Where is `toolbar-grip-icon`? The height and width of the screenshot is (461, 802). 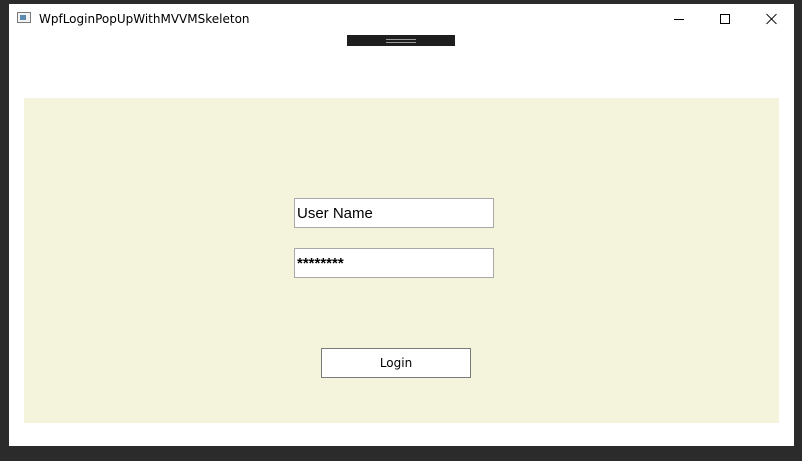
toolbar-grip-icon is located at coordinates (401, 40).